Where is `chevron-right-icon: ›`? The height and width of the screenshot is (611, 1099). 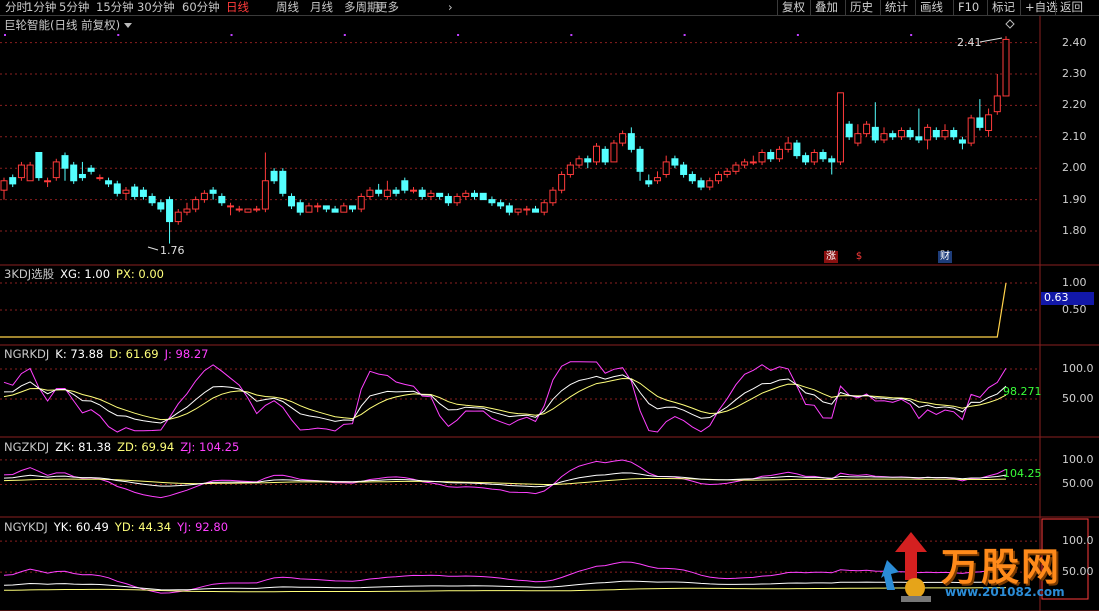 chevron-right-icon: › is located at coordinates (450, 7).